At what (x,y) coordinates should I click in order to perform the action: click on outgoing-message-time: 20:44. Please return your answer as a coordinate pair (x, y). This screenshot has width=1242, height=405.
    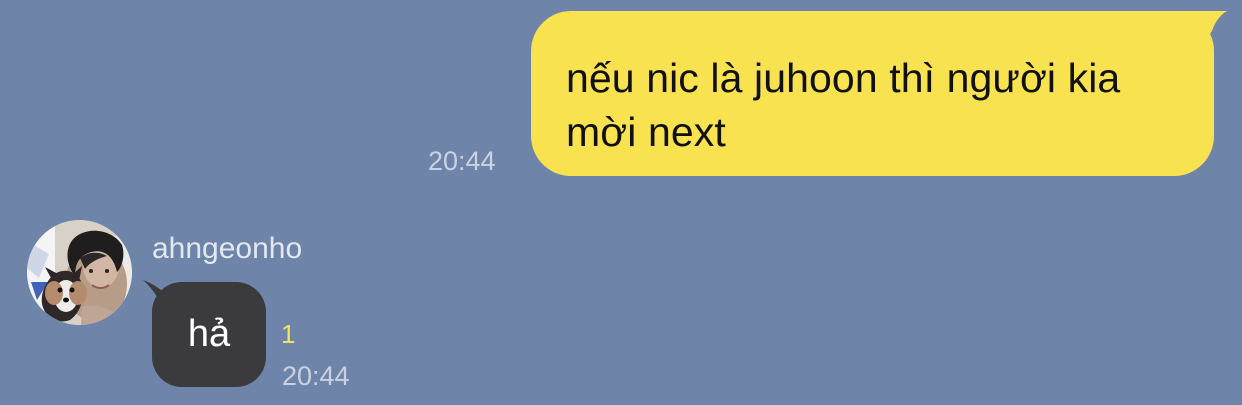
    Looking at the image, I should click on (462, 161).